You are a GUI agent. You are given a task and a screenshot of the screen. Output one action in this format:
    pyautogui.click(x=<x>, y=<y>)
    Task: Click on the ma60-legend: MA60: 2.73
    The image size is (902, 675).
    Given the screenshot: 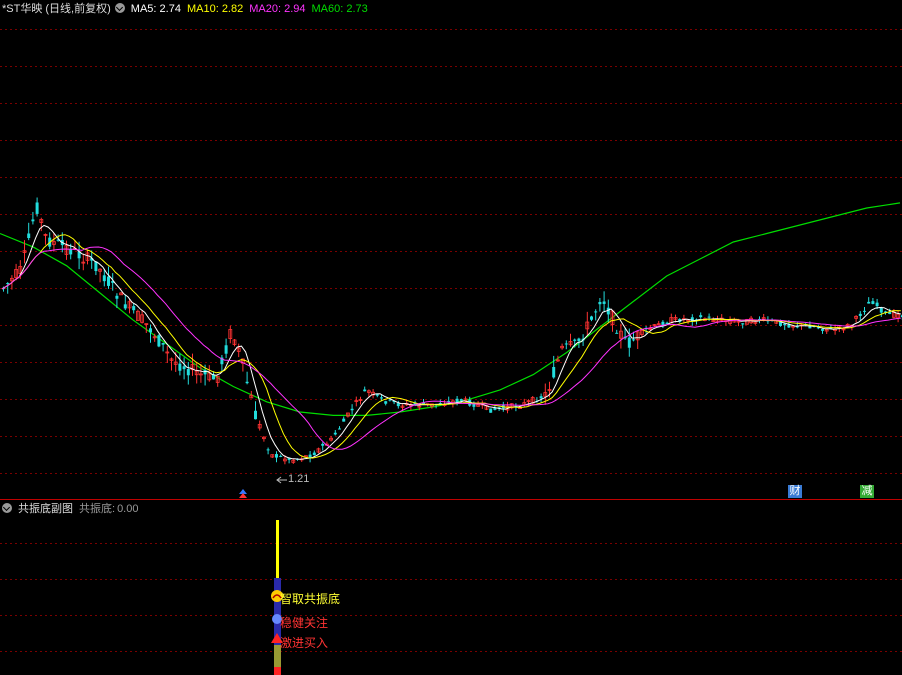 What is the action you would take?
    pyautogui.click(x=339, y=9)
    